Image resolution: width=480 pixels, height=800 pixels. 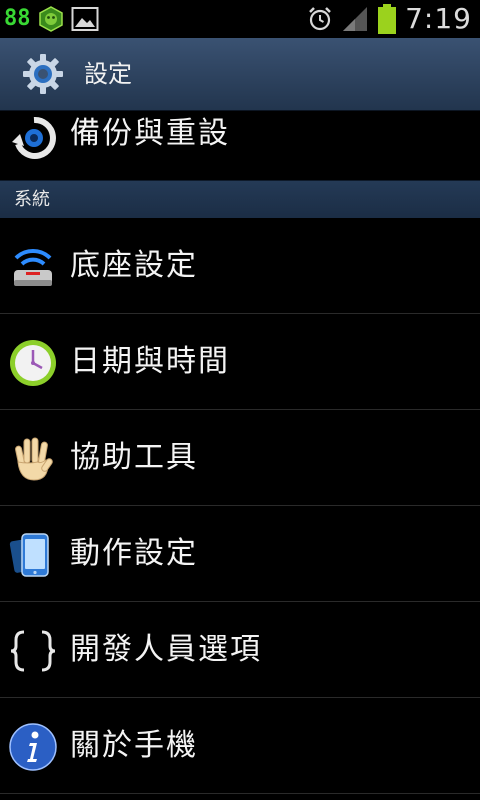 What do you see at coordinates (240, 199) in the screenshot?
I see `section-header-system: 系統` at bounding box center [240, 199].